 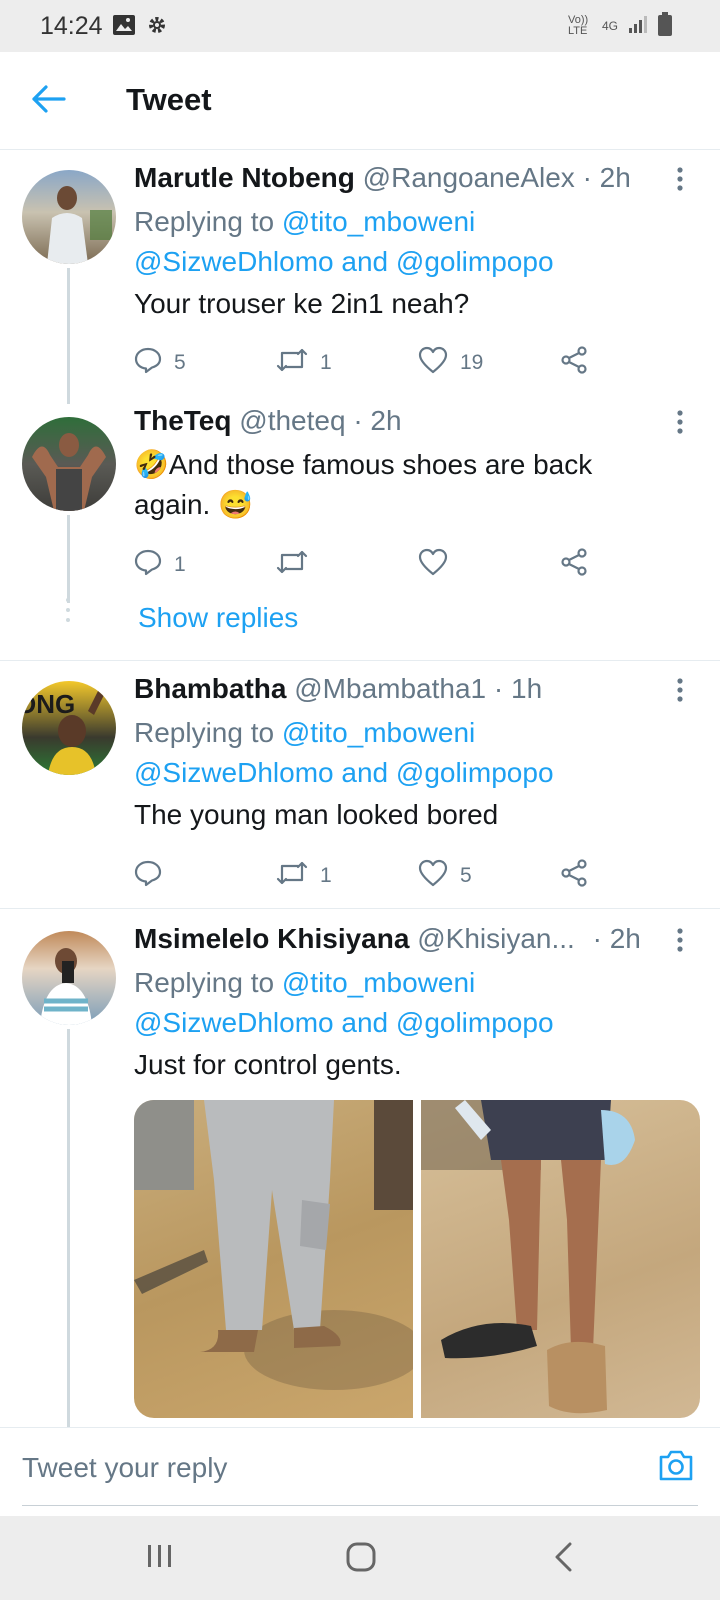 What do you see at coordinates (380, 464) in the screenshot?
I see `tweet-text-line-1: And those famous shoes are back` at bounding box center [380, 464].